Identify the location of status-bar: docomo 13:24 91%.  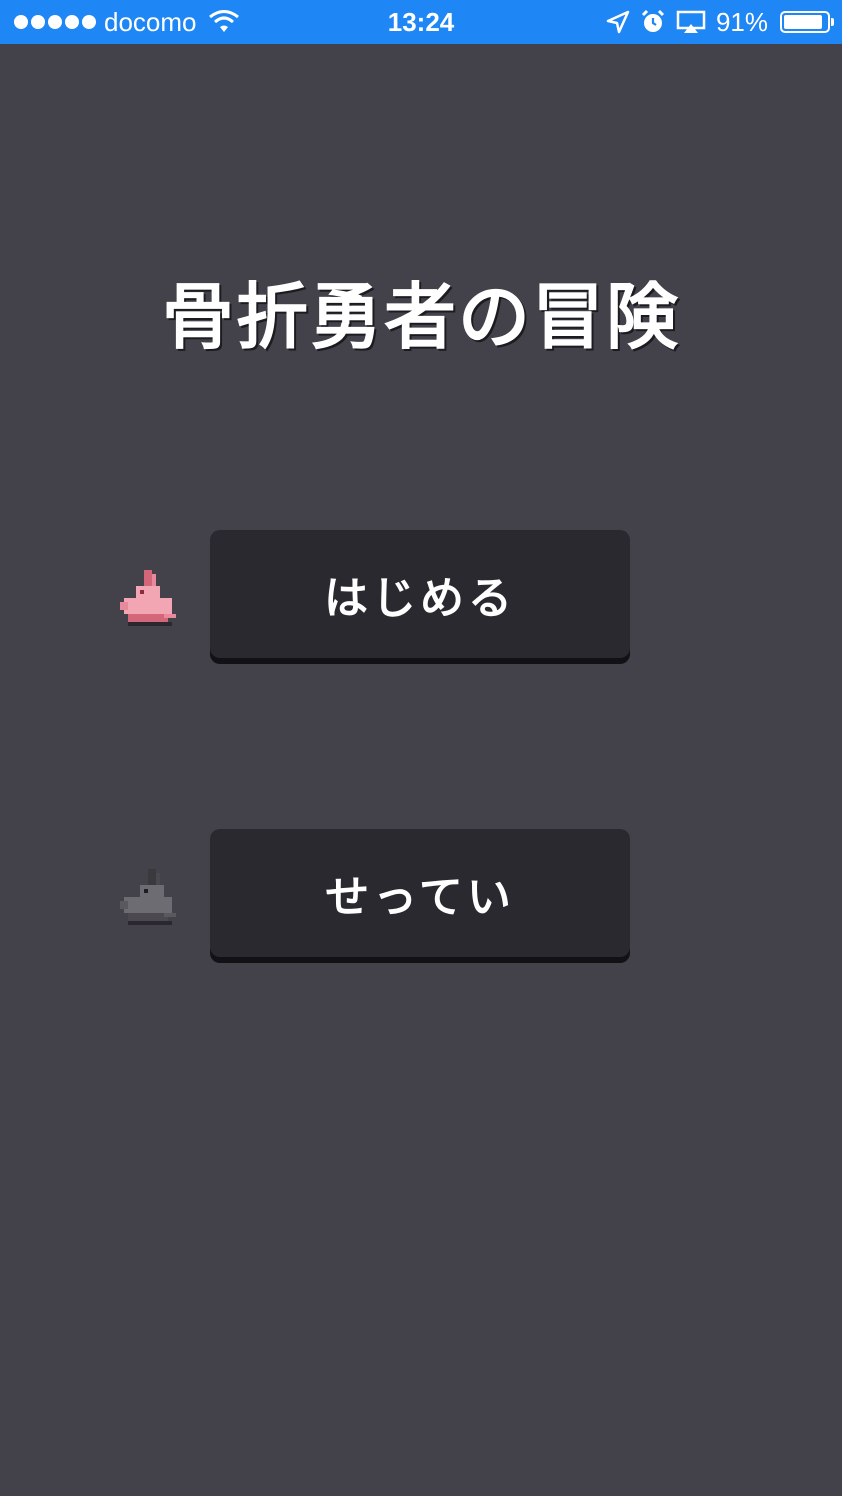
(421, 22).